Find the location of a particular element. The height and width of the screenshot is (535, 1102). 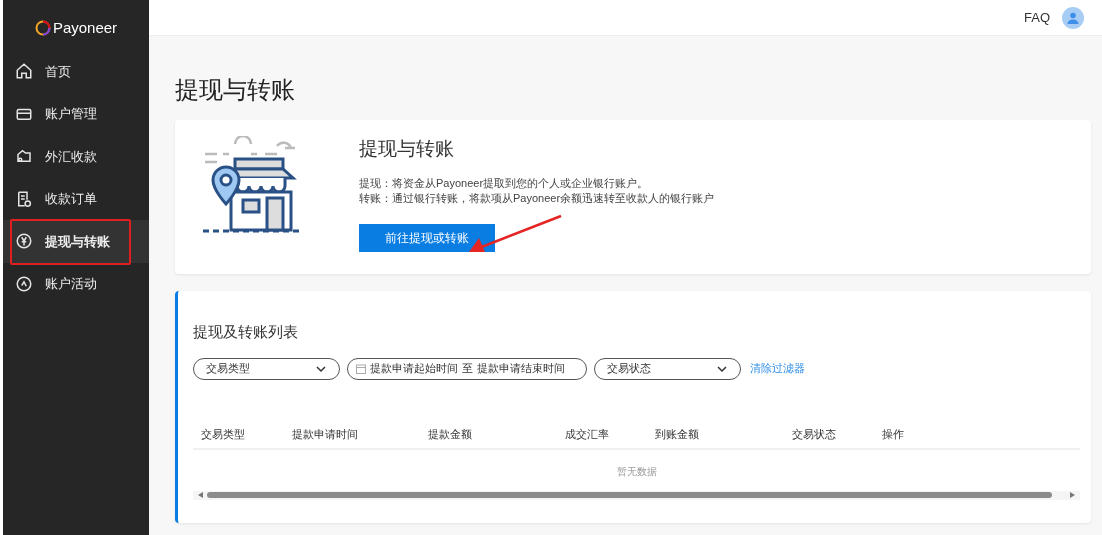

column-header: 交易类型 is located at coordinates (223, 435).